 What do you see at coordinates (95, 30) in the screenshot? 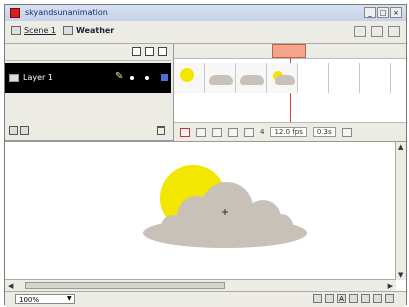
I see `symbol-label: Weather` at bounding box center [95, 30].